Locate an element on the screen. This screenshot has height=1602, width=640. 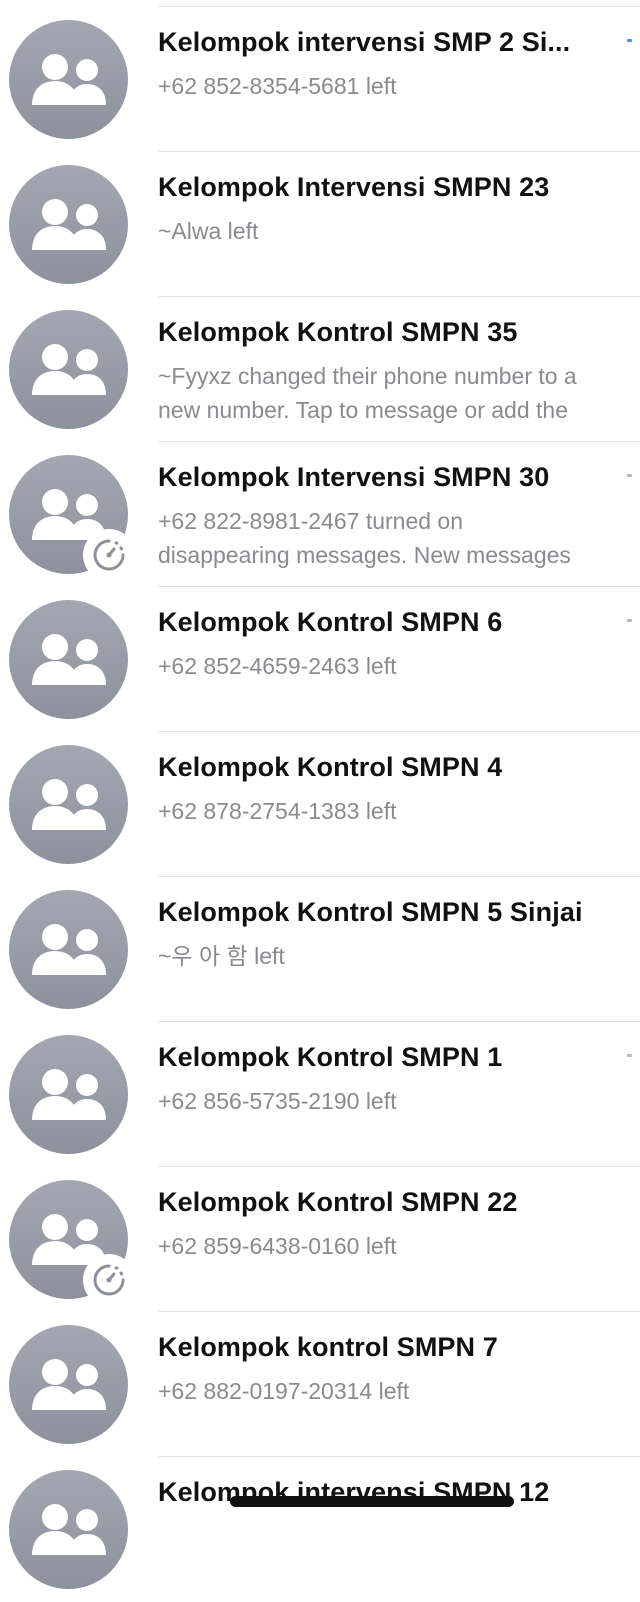
chat-title: Kelompok kontrol SMPN 7 is located at coordinates (328, 1347).